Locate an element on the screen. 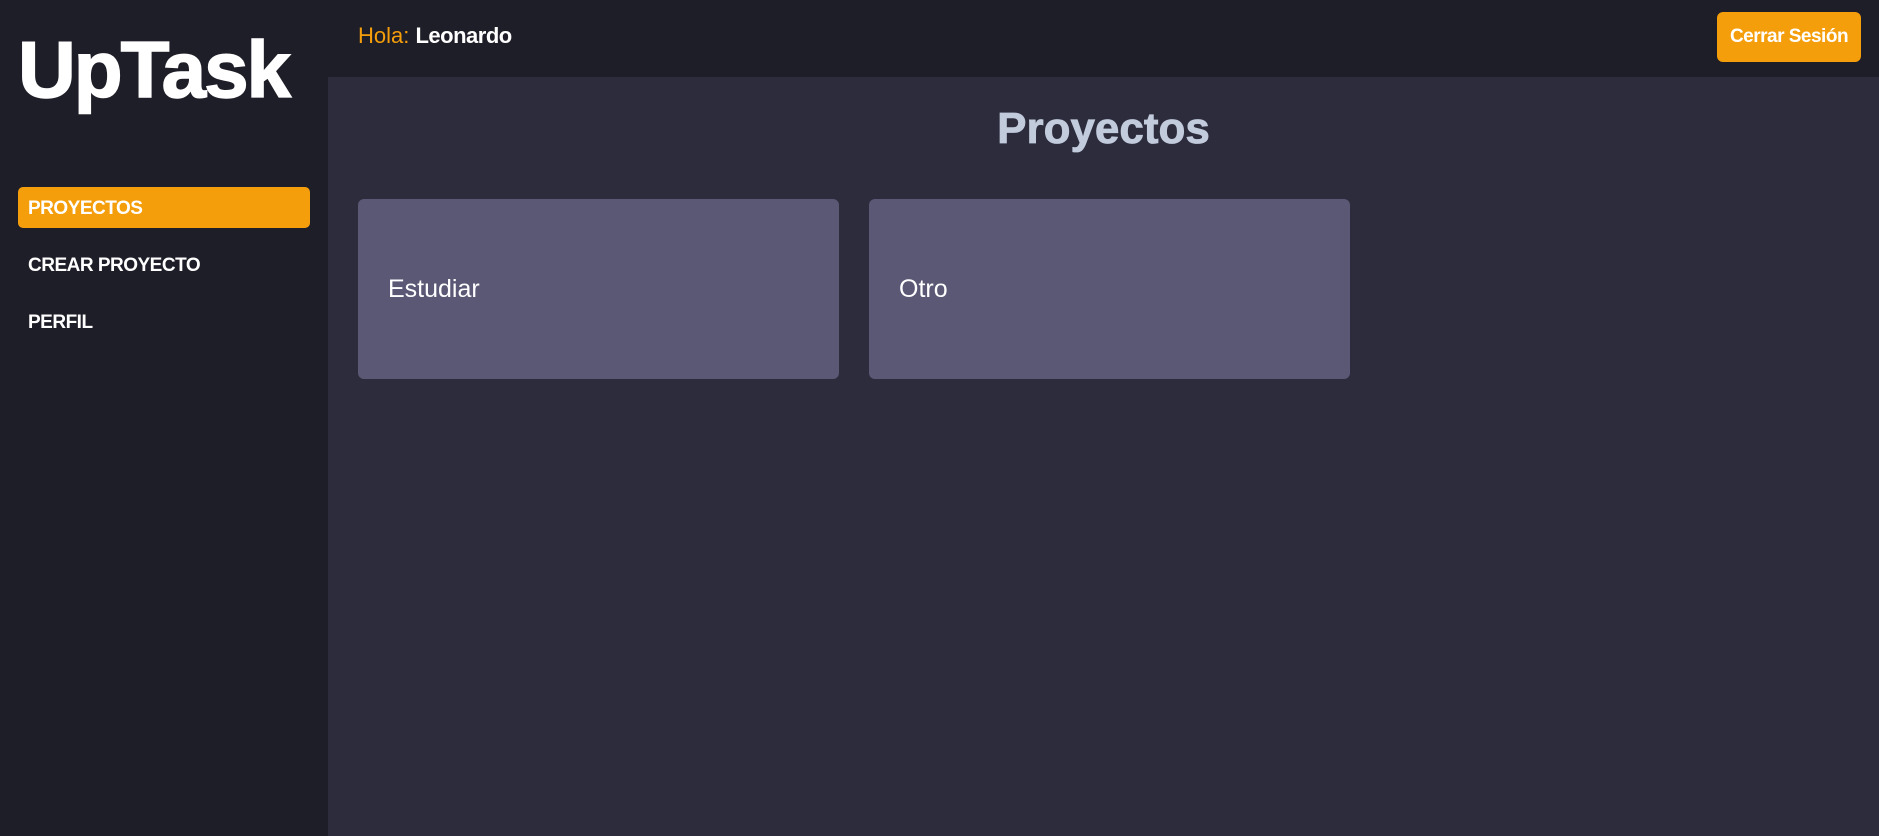  sidebar-item-proyectos: PROYECTOS is located at coordinates (164, 207).